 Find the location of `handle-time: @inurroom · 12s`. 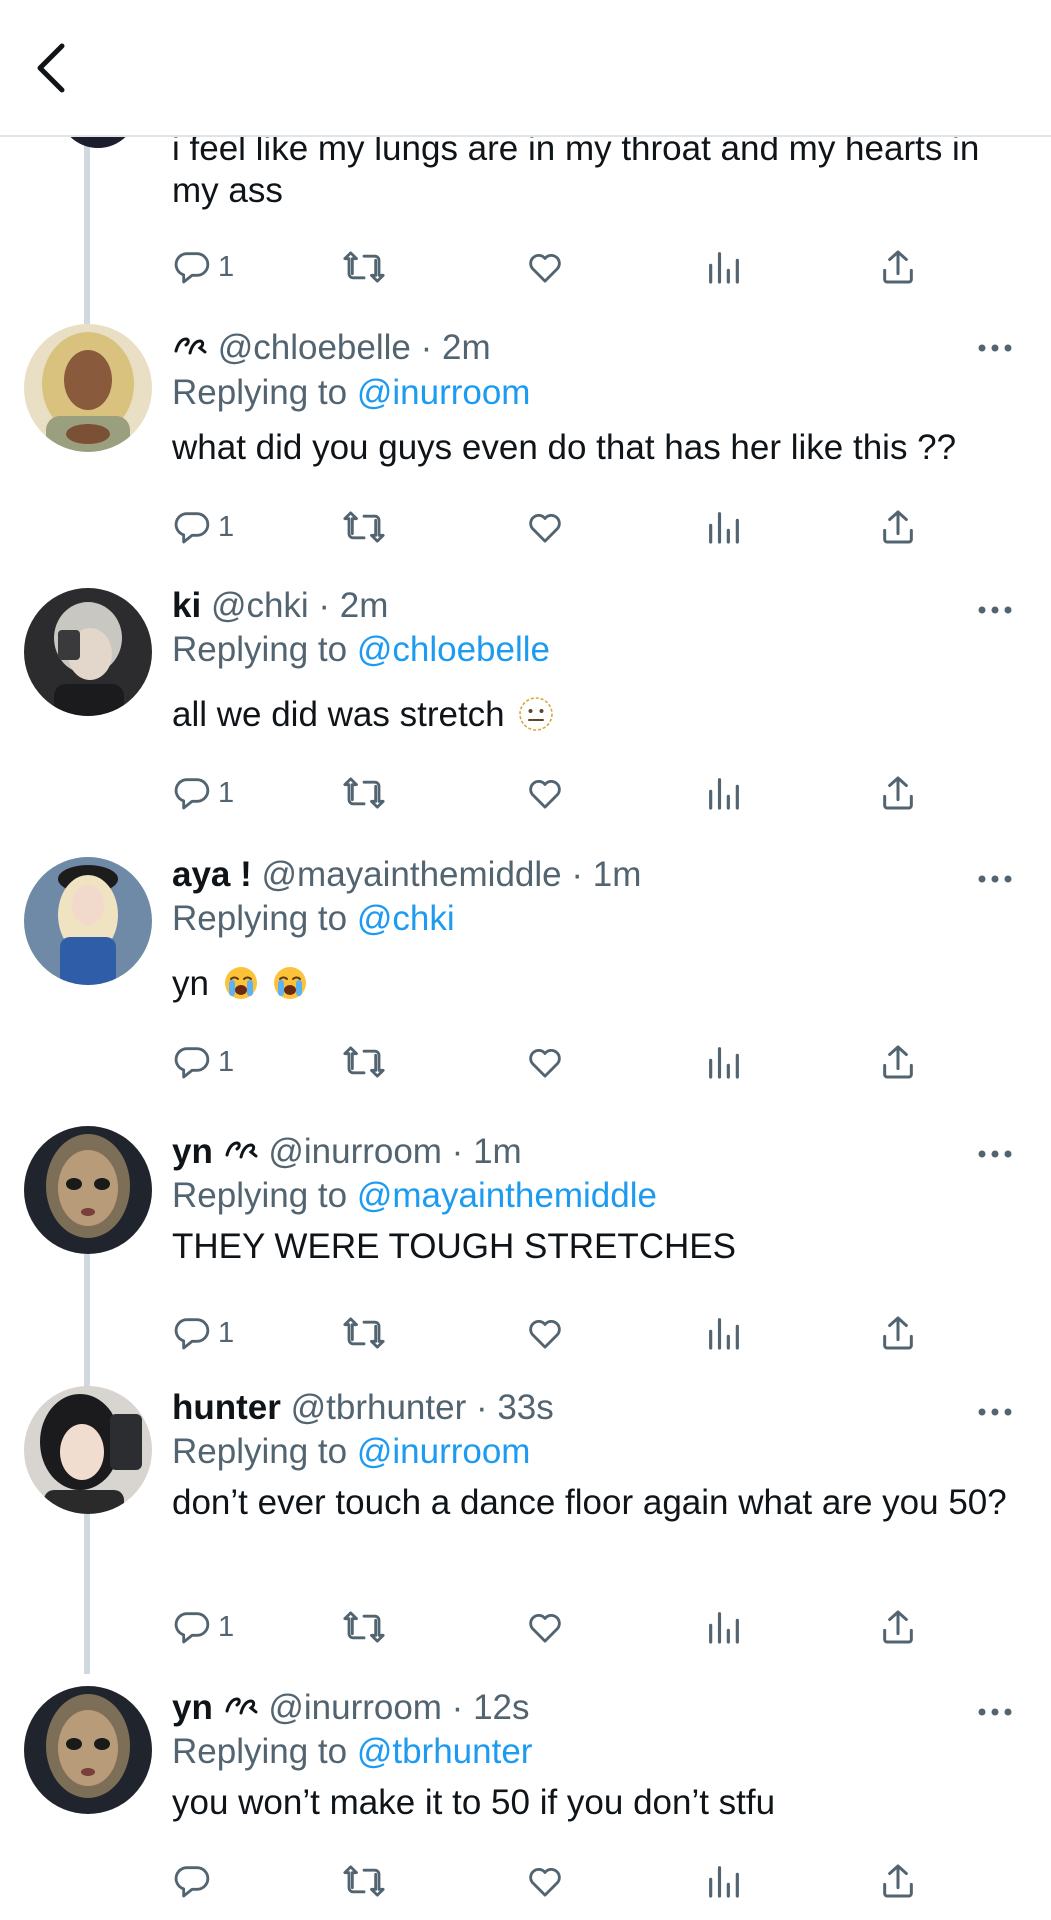

handle-time: @inurroom · 12s is located at coordinates (398, 1707).